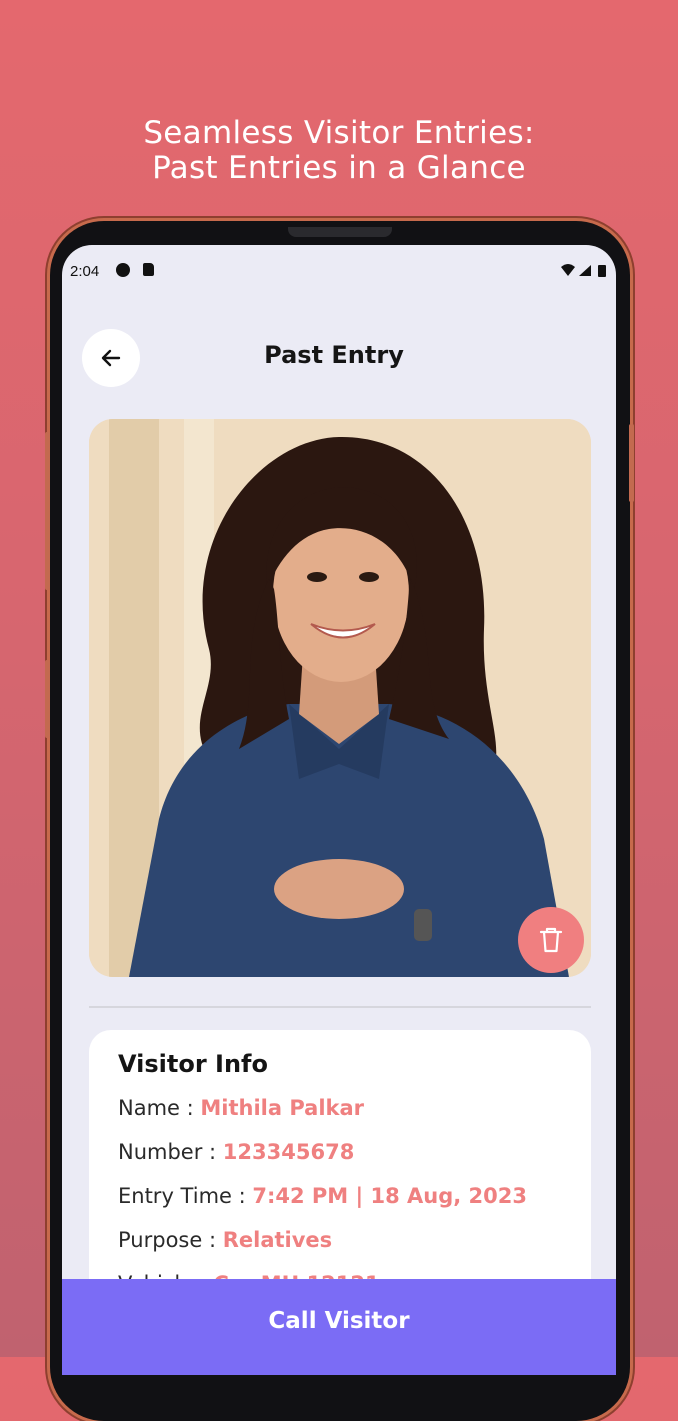 Image resolution: width=678 pixels, height=1421 pixels. I want to click on headline-line-1: Seamless Visitor Entries:, so click(339, 133).